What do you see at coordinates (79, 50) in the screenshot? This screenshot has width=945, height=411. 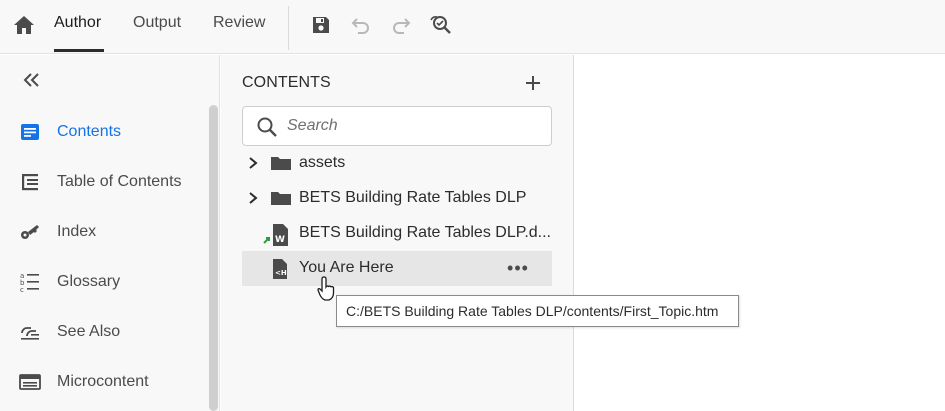 I see `active-tab-indicator` at bounding box center [79, 50].